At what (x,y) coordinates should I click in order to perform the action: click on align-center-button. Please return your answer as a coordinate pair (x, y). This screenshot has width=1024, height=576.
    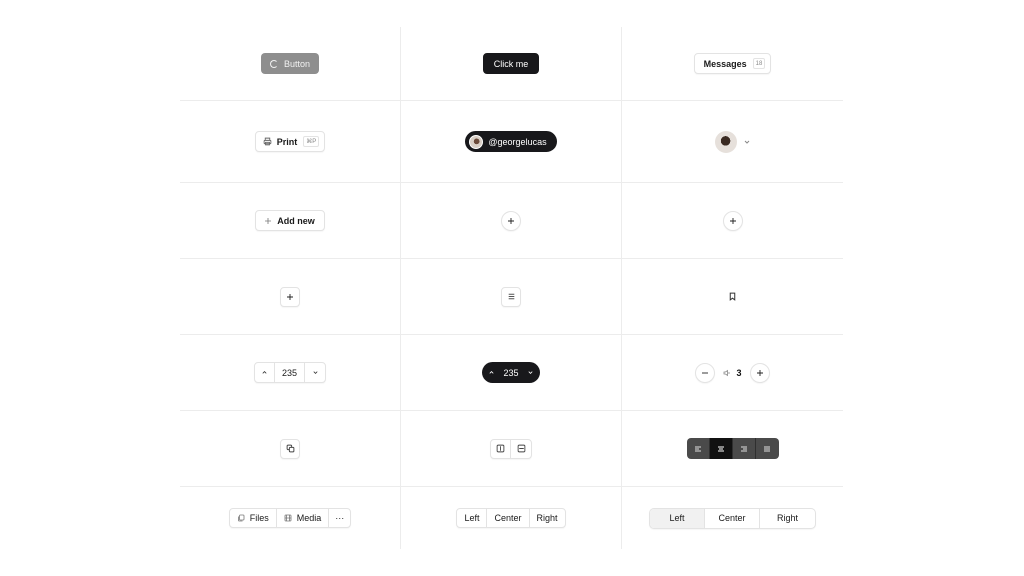
    Looking at the image, I should click on (721, 448).